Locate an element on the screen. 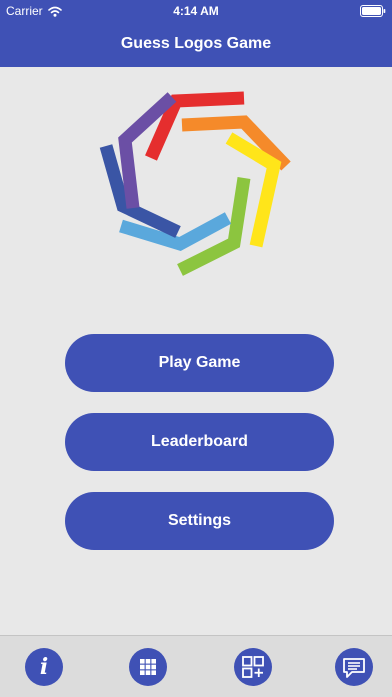  info-button: i is located at coordinates (44, 667).